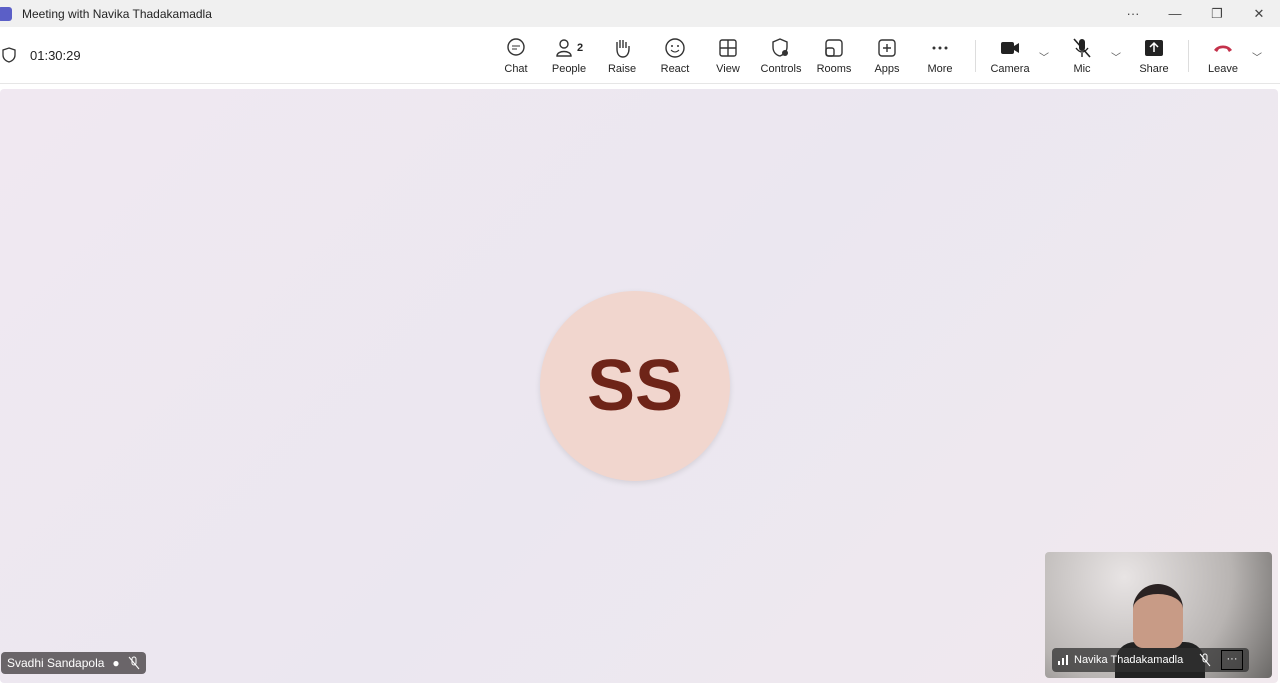 The image size is (1280, 688). I want to click on participant-avatar: SS, so click(635, 386).